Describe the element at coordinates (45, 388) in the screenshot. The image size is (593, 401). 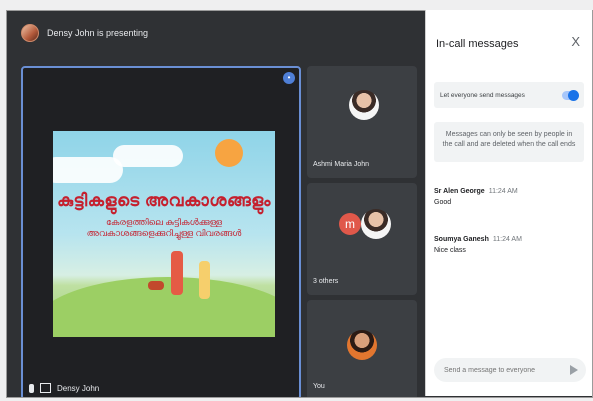
I see `present-screen-icon` at that location.